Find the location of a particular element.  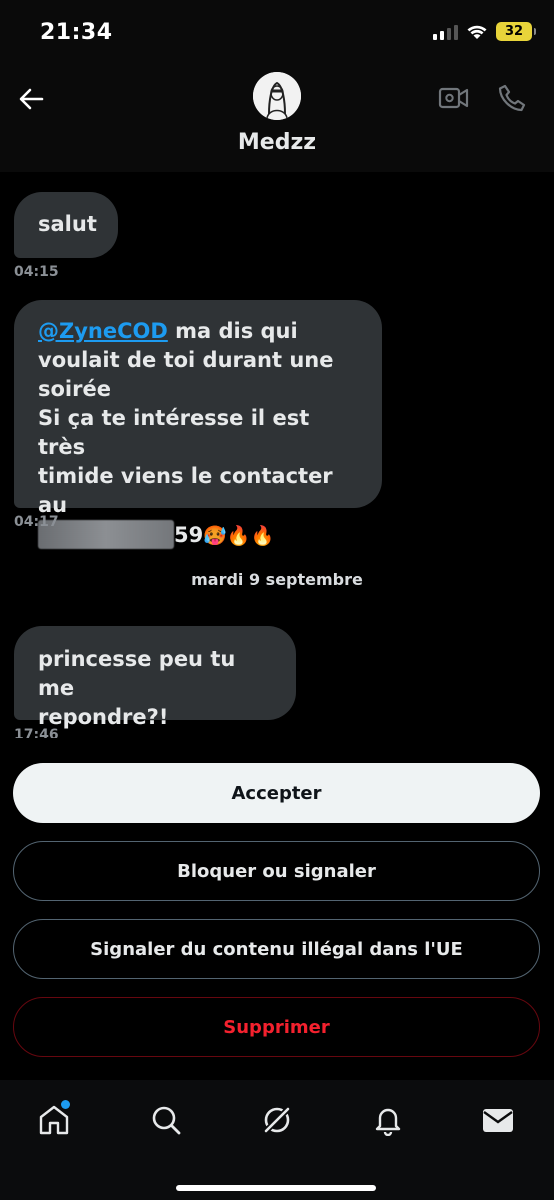

nav-notifications is located at coordinates (388, 1120).